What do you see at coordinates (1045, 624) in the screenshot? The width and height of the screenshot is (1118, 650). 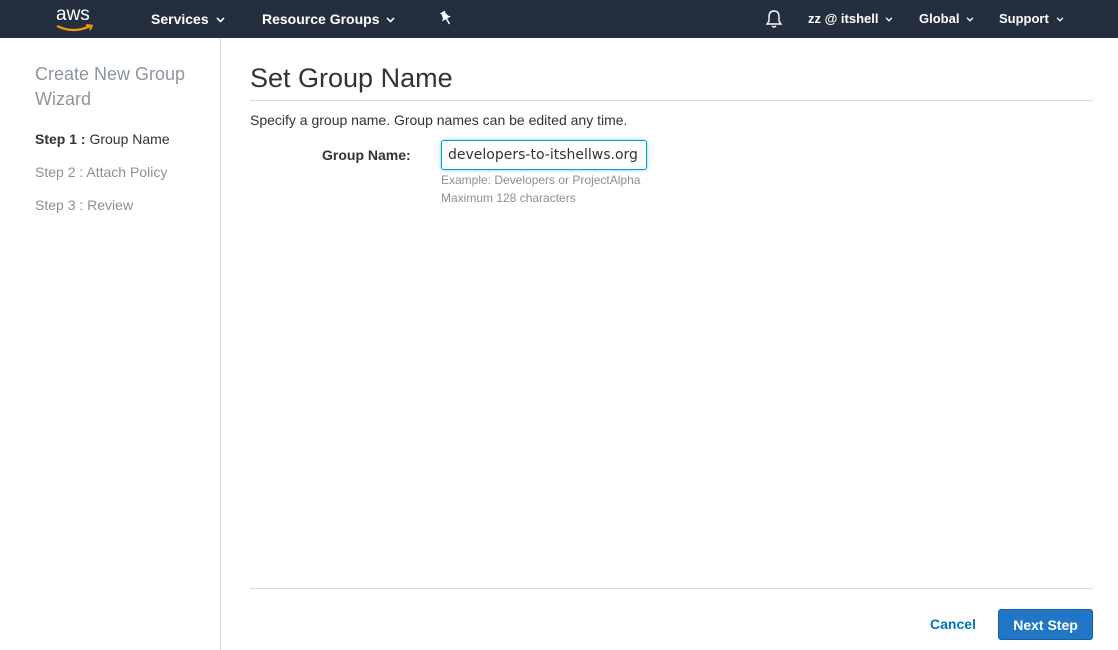 I see `next-step-button: Next Step` at bounding box center [1045, 624].